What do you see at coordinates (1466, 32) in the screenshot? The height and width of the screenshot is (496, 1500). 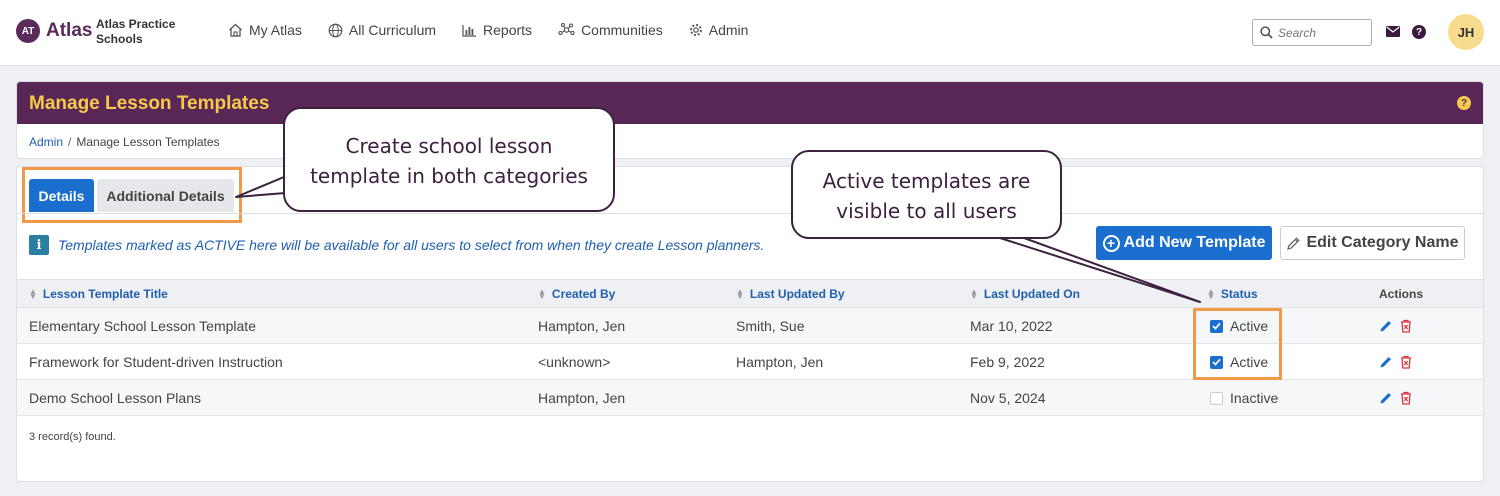 I see `user-avatar: JH` at bounding box center [1466, 32].